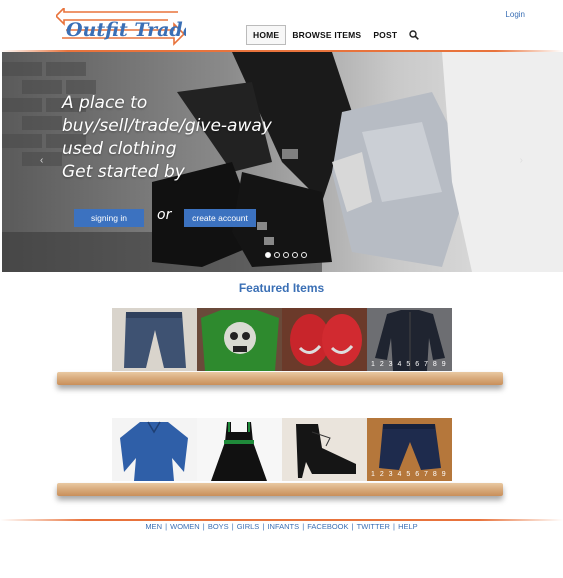 This screenshot has height=578, width=563. What do you see at coordinates (123, 172) in the screenshot?
I see `hero-line-4: Get started by` at bounding box center [123, 172].